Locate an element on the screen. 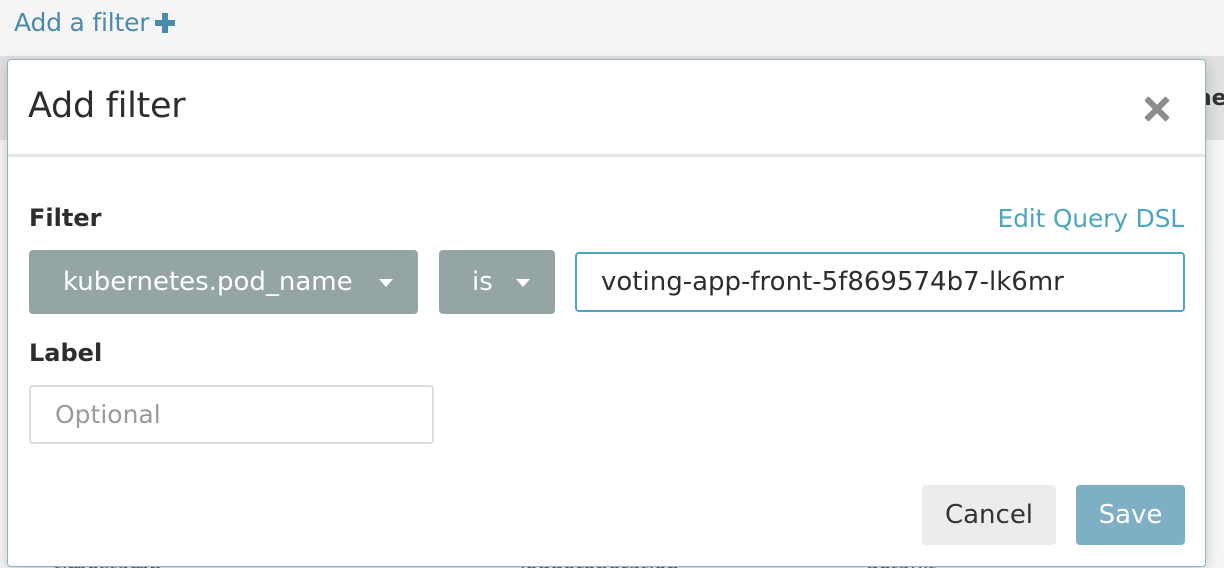  edit-query-dsl-link: Edit Query DSL is located at coordinates (1090, 218).